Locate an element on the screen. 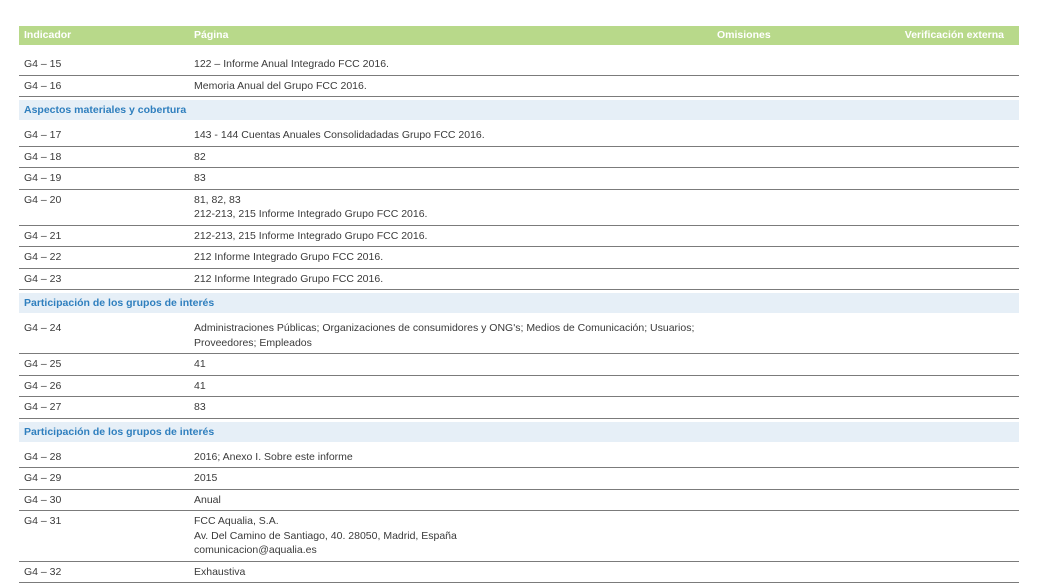 This screenshot has height=583, width=1040. page-cell: Exhaustiva is located at coordinates (606, 572).